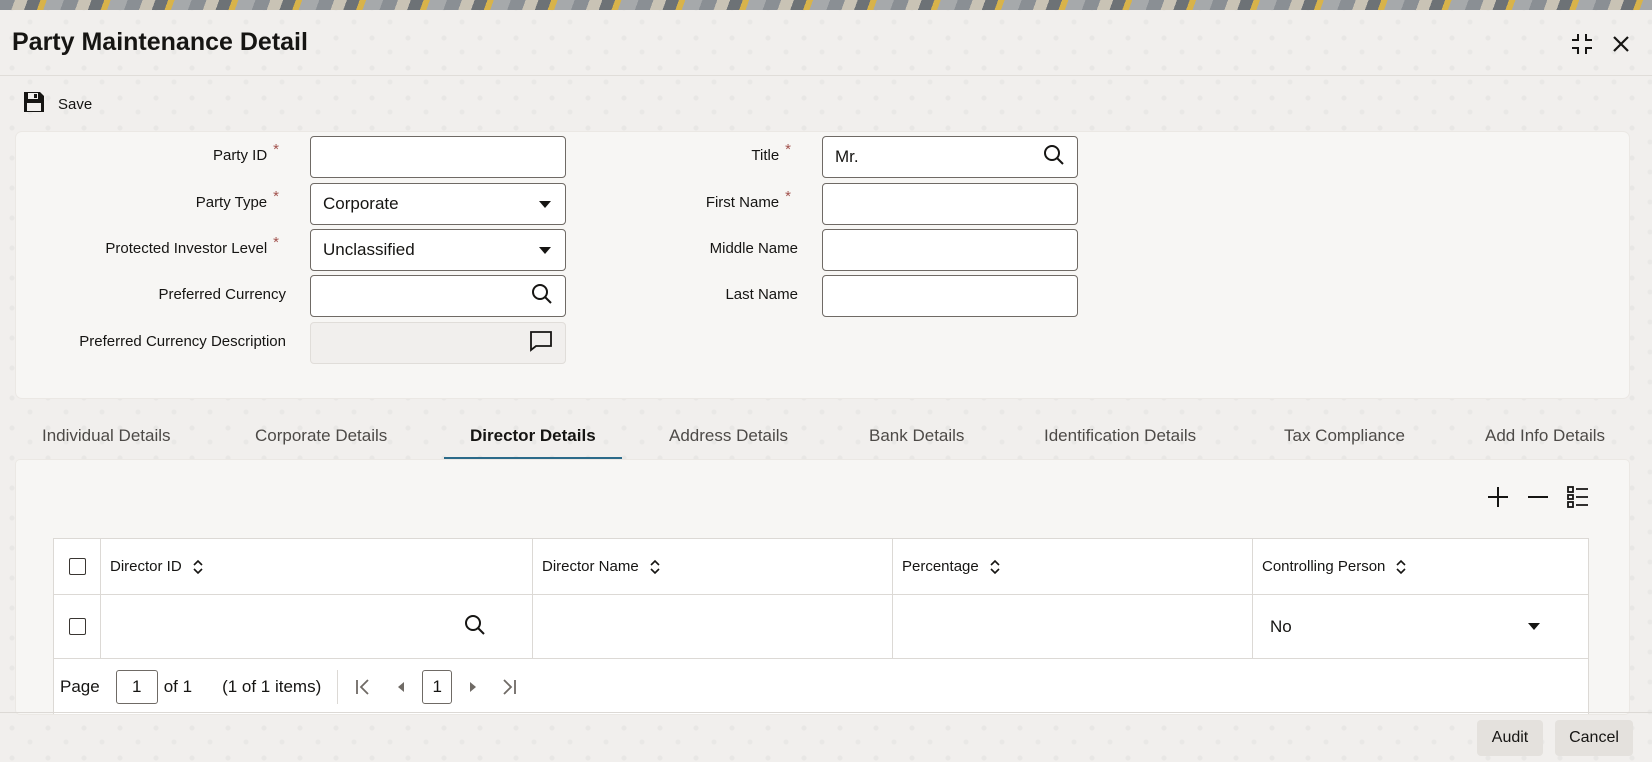  I want to click on tab-corporate-details: Corporate Details, so click(321, 436).